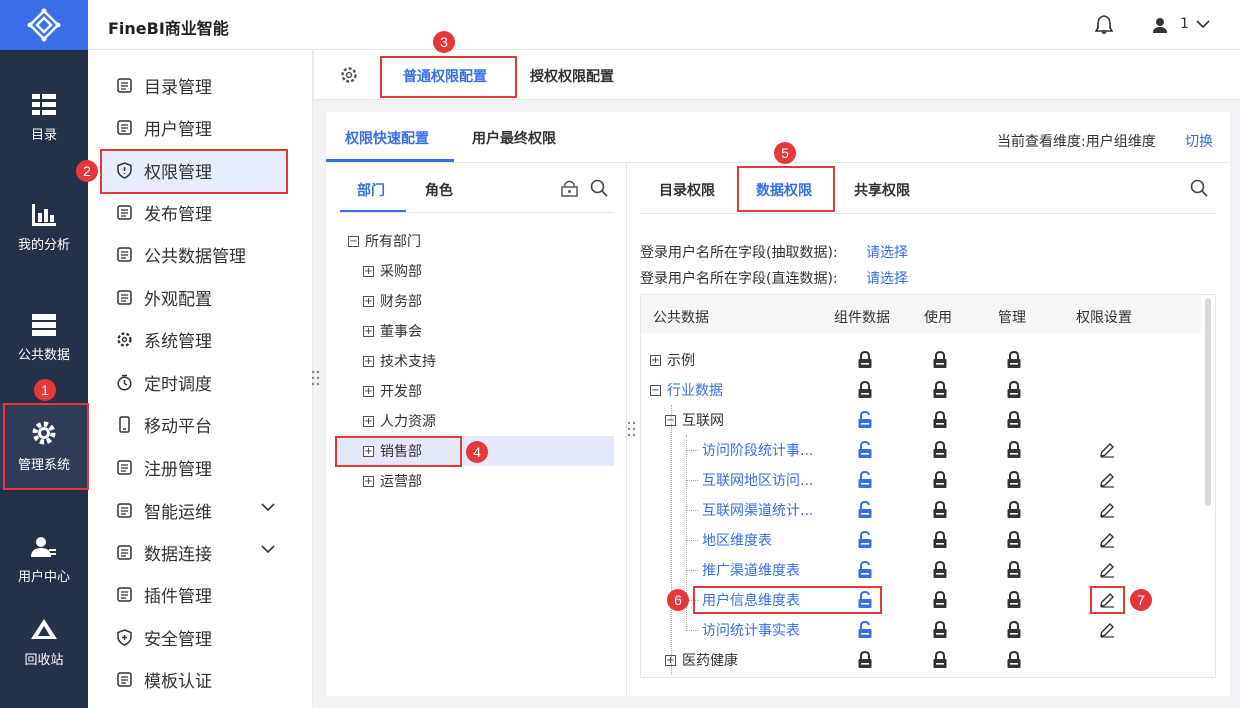  I want to click on tree-item-dept: + 运营部, so click(392, 481).